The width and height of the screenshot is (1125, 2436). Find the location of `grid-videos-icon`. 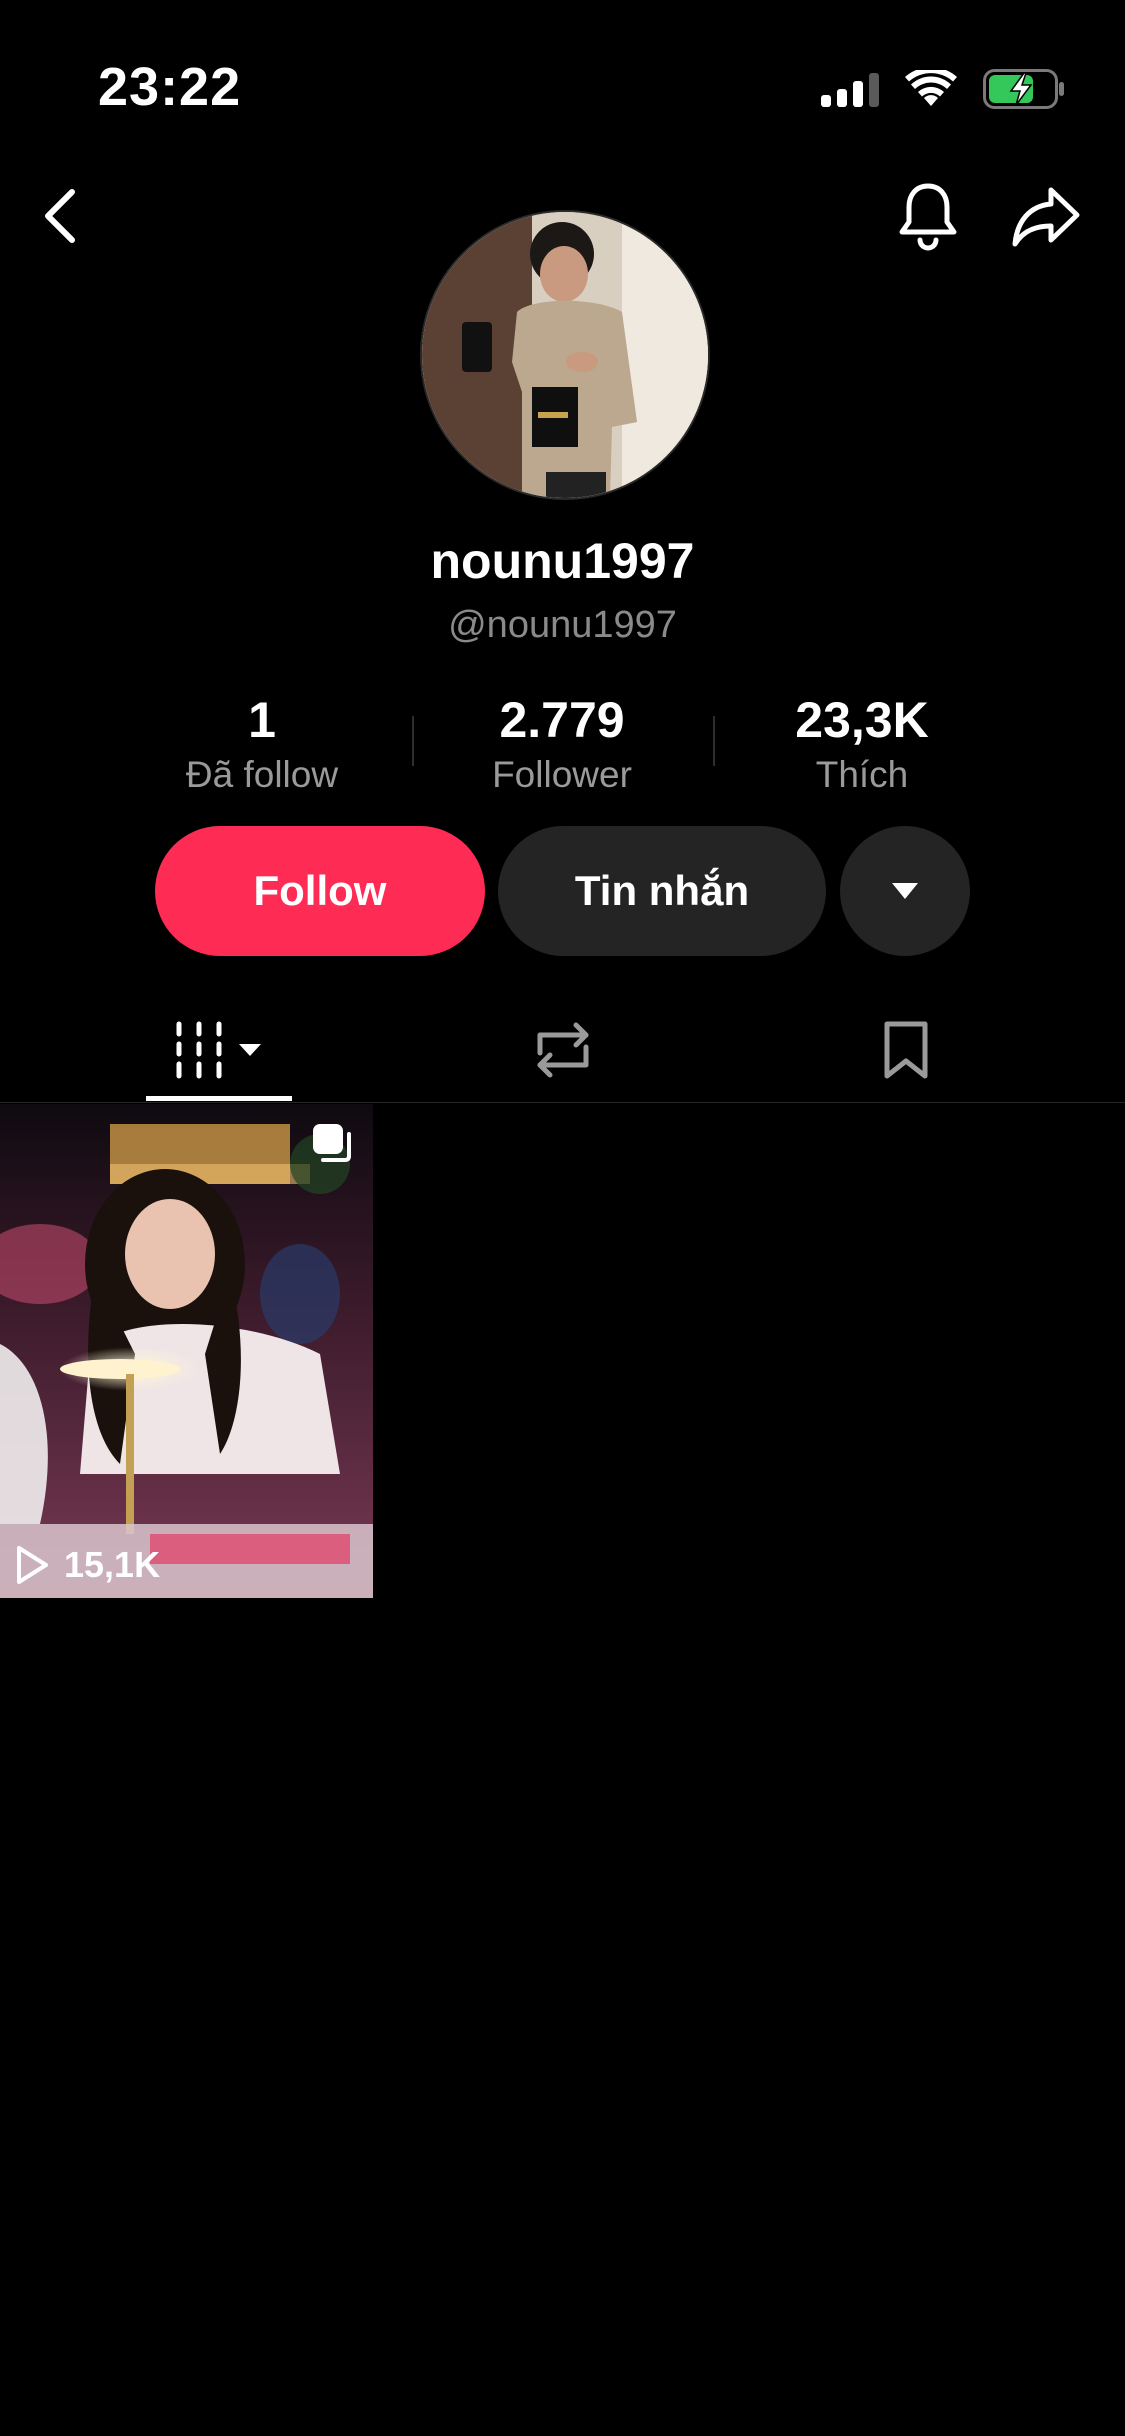

grid-videos-icon is located at coordinates (218, 1050).